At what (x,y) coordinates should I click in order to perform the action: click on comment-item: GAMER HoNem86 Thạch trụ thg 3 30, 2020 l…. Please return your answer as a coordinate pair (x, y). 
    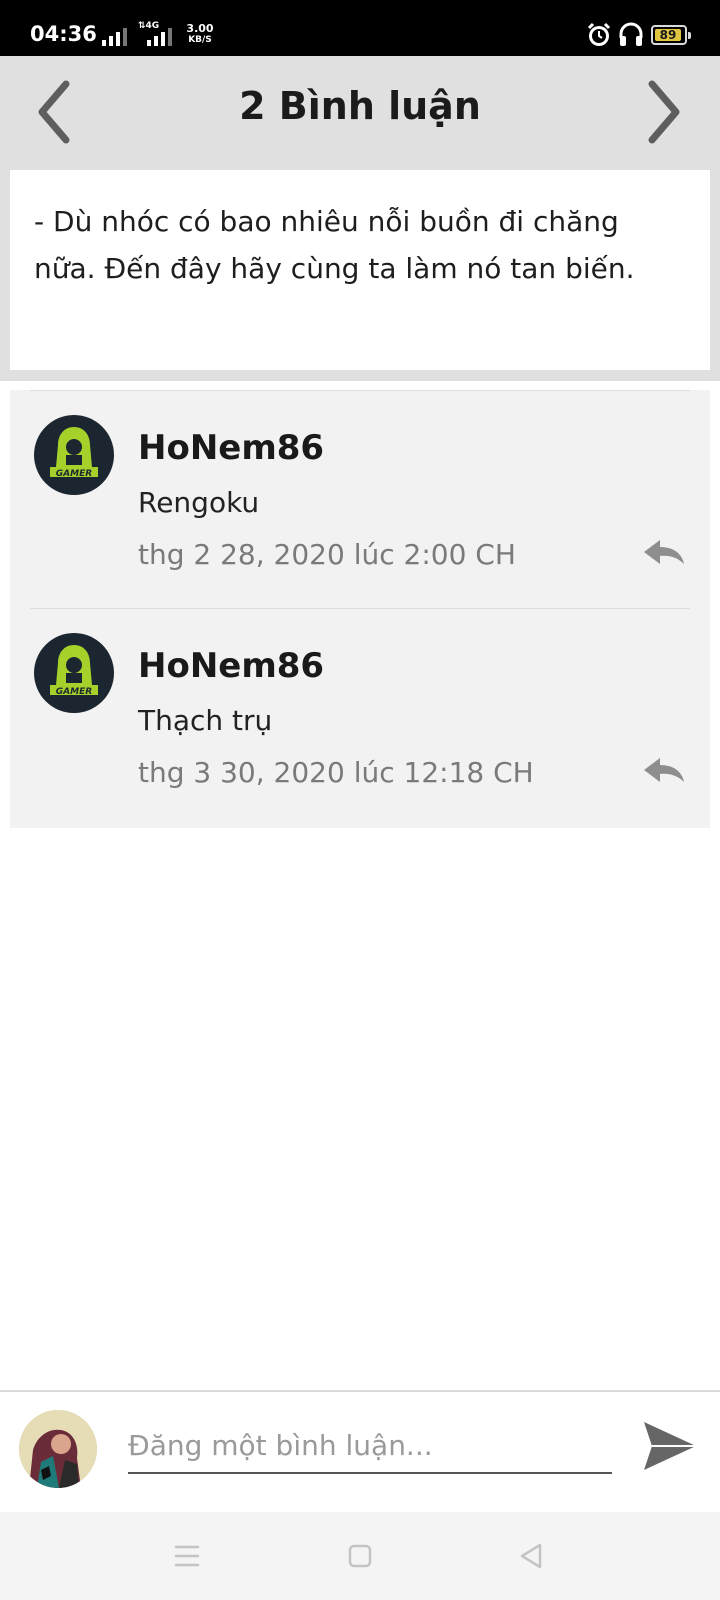
    Looking at the image, I should click on (360, 717).